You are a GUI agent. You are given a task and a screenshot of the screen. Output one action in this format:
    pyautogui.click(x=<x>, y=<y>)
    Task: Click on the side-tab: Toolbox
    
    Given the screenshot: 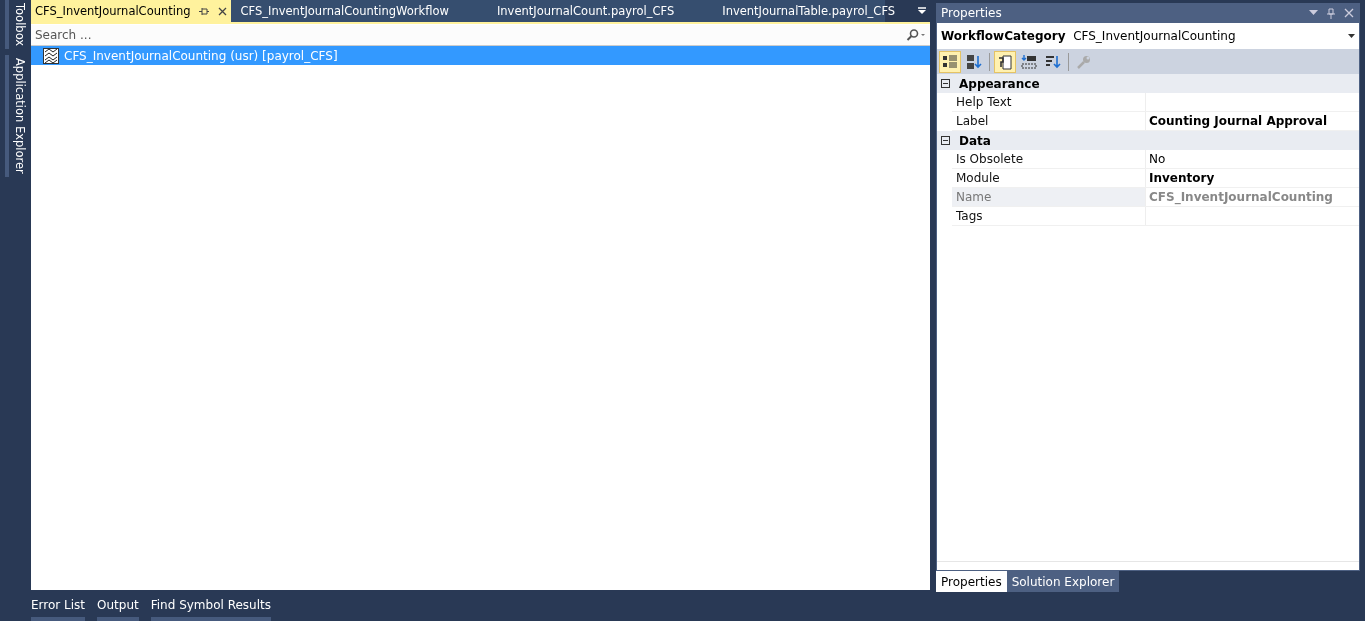 What is the action you would take?
    pyautogui.click(x=15, y=25)
    